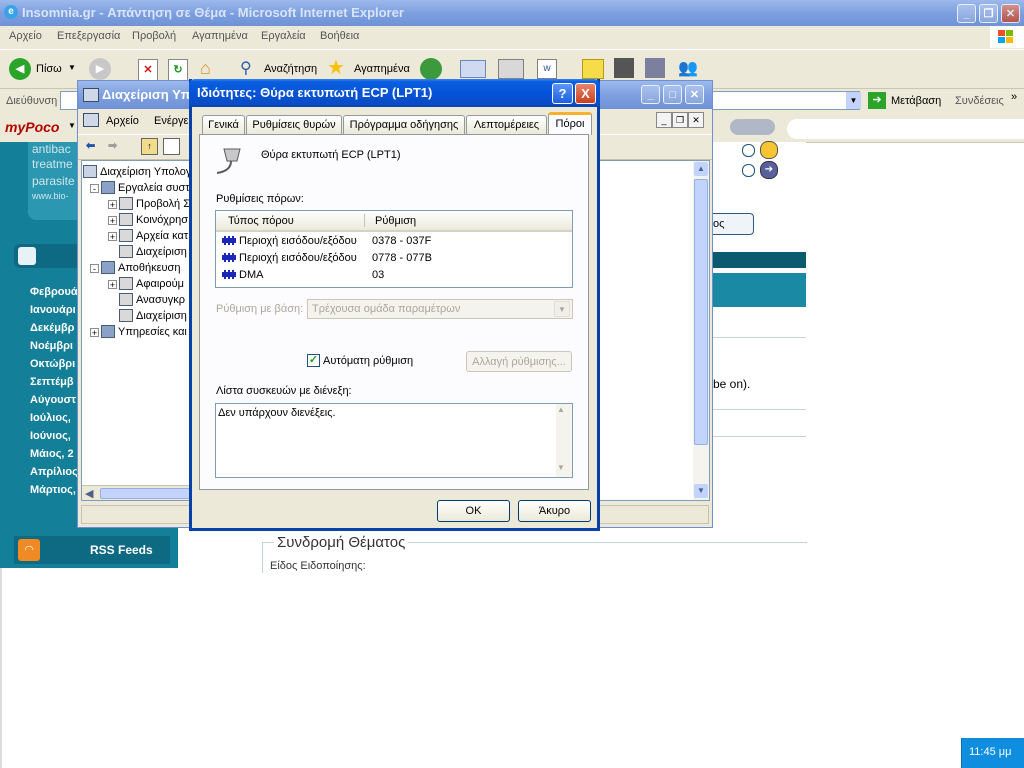 This screenshot has width=1024, height=768. What do you see at coordinates (701, 312) in the screenshot?
I see `scroll-thumb` at bounding box center [701, 312].